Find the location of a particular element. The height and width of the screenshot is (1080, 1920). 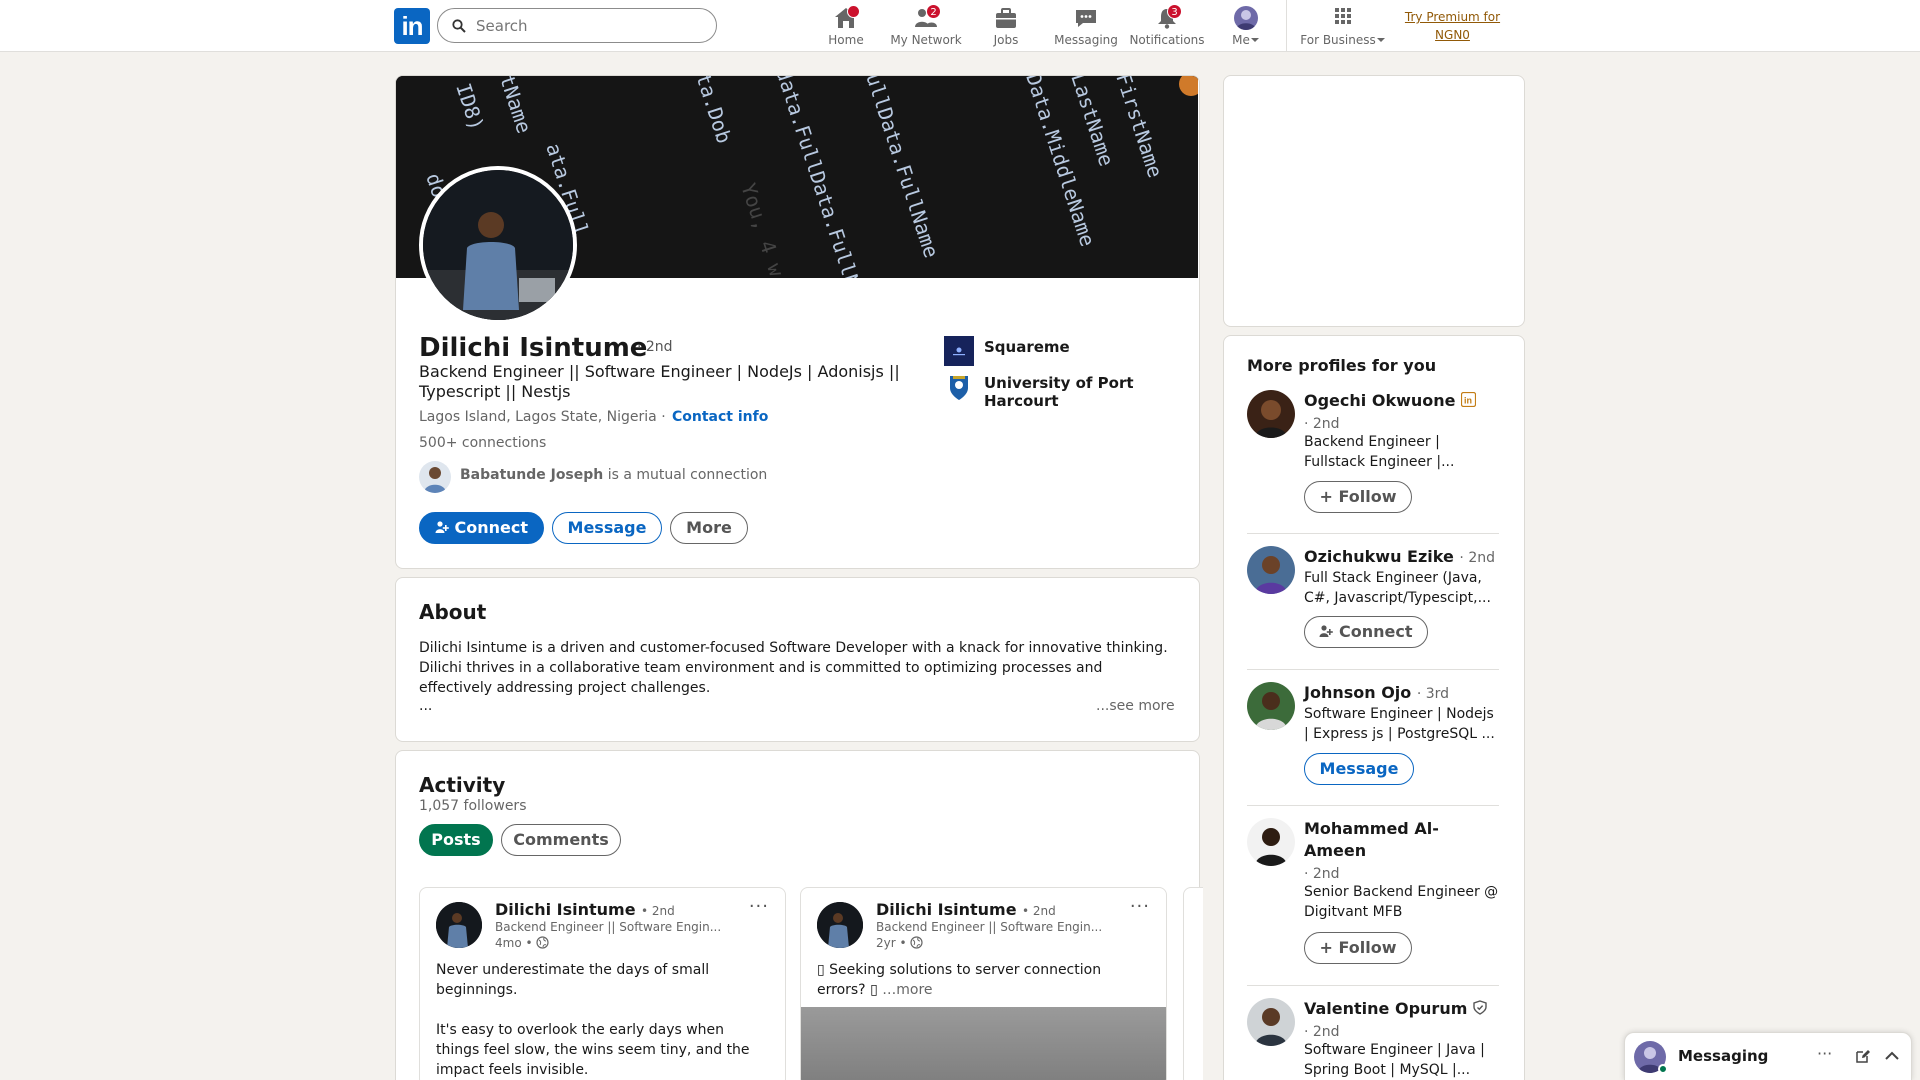

mutual-connection-text: Babatunde Joseph is a mutual connection is located at coordinates (613, 475).